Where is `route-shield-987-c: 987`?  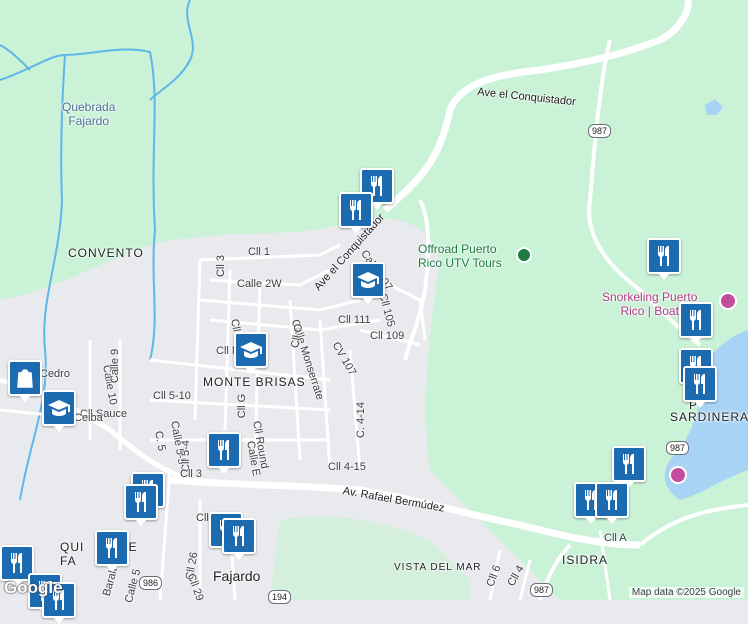
route-shield-987-c: 987 is located at coordinates (542, 590).